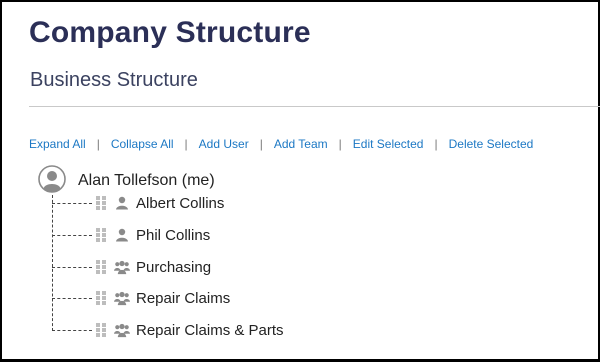 Image resolution: width=600 pixels, height=362 pixels. What do you see at coordinates (173, 235) in the screenshot?
I see `tree-node-label: Phil Collins` at bounding box center [173, 235].